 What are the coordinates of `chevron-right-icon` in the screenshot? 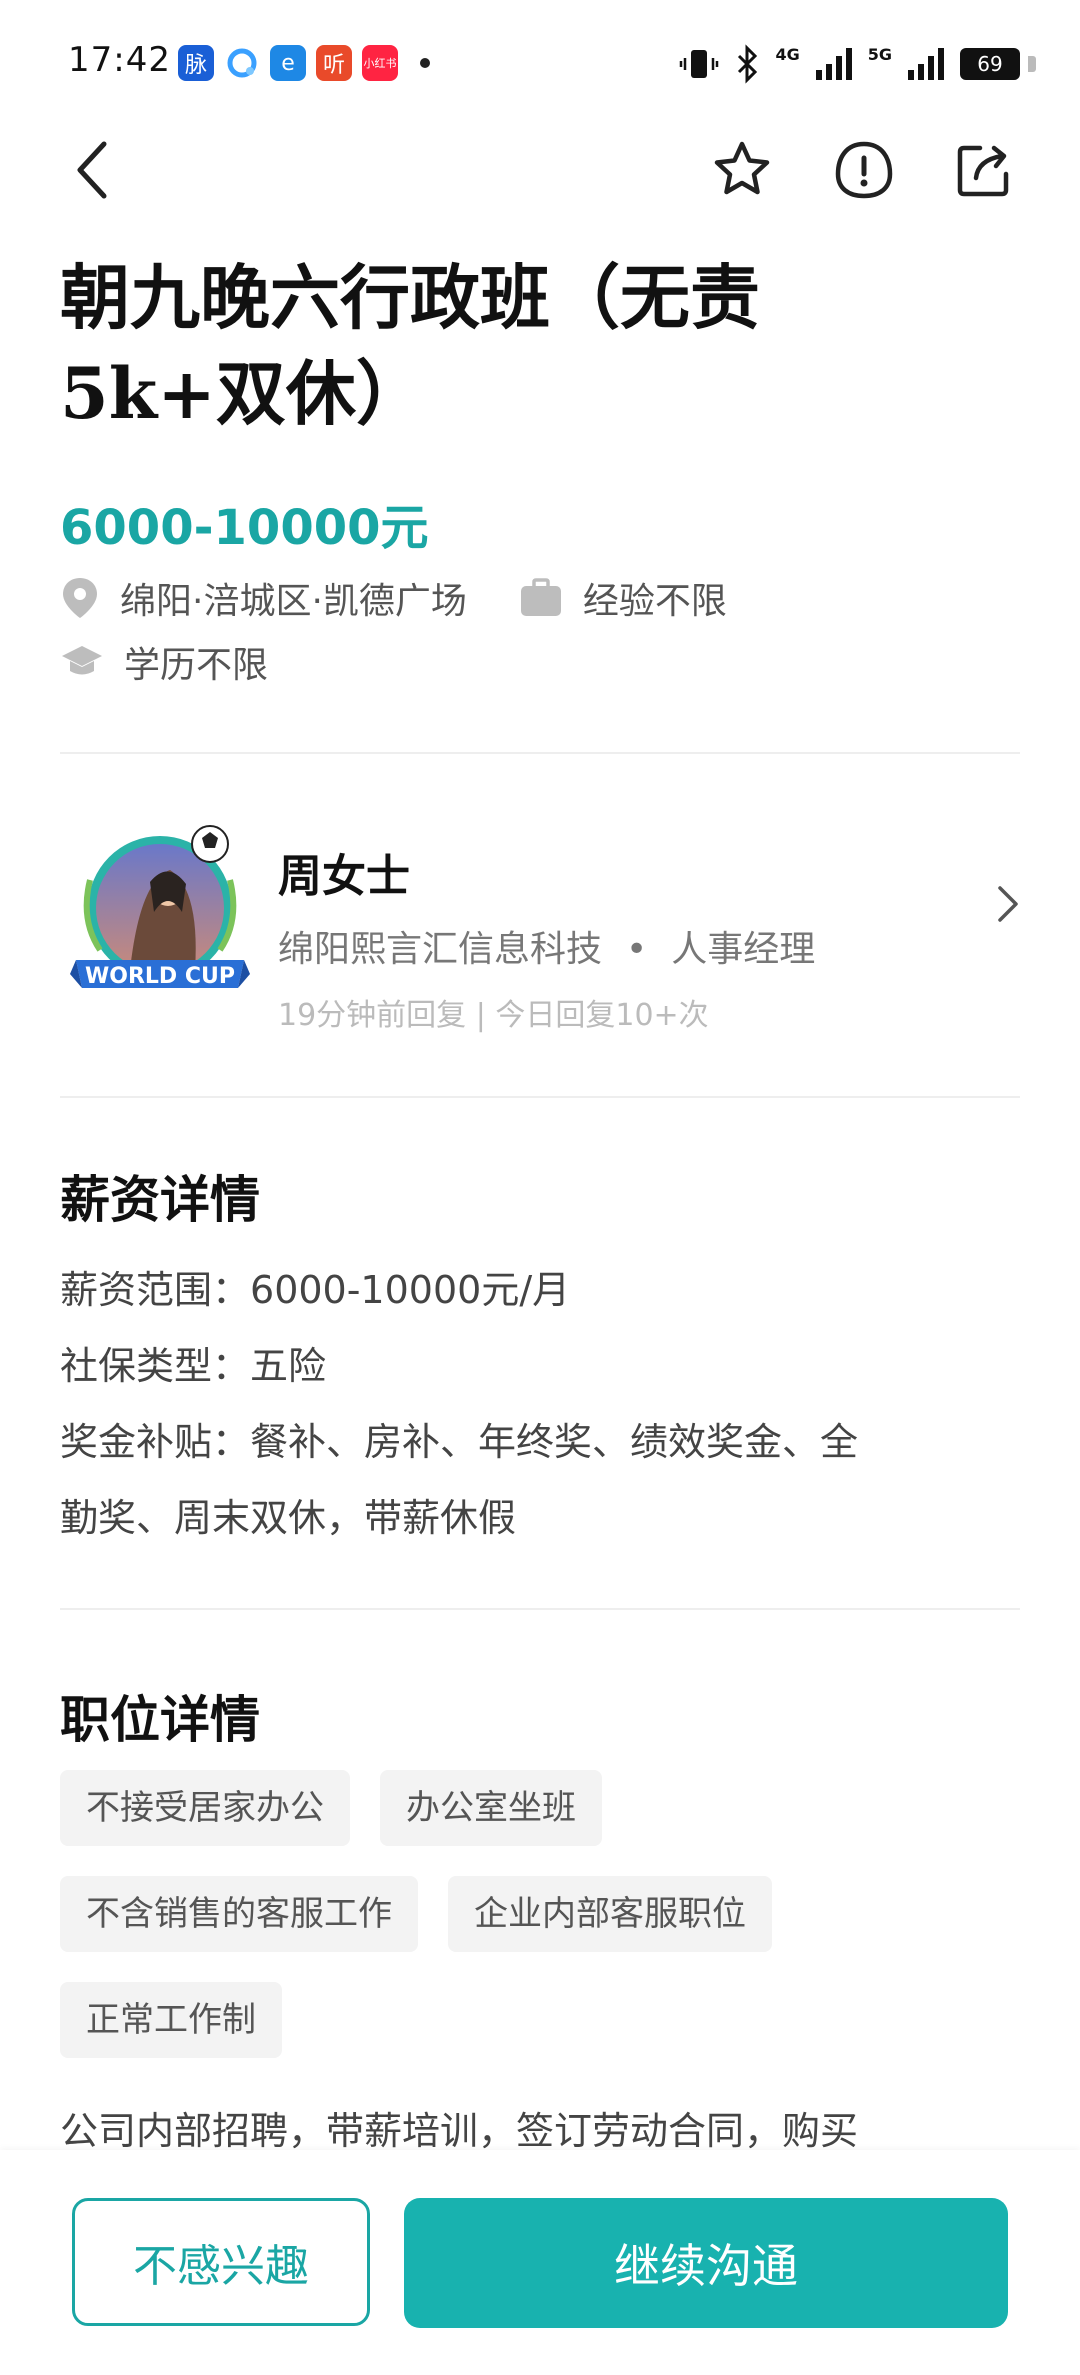 It's located at (1008, 904).